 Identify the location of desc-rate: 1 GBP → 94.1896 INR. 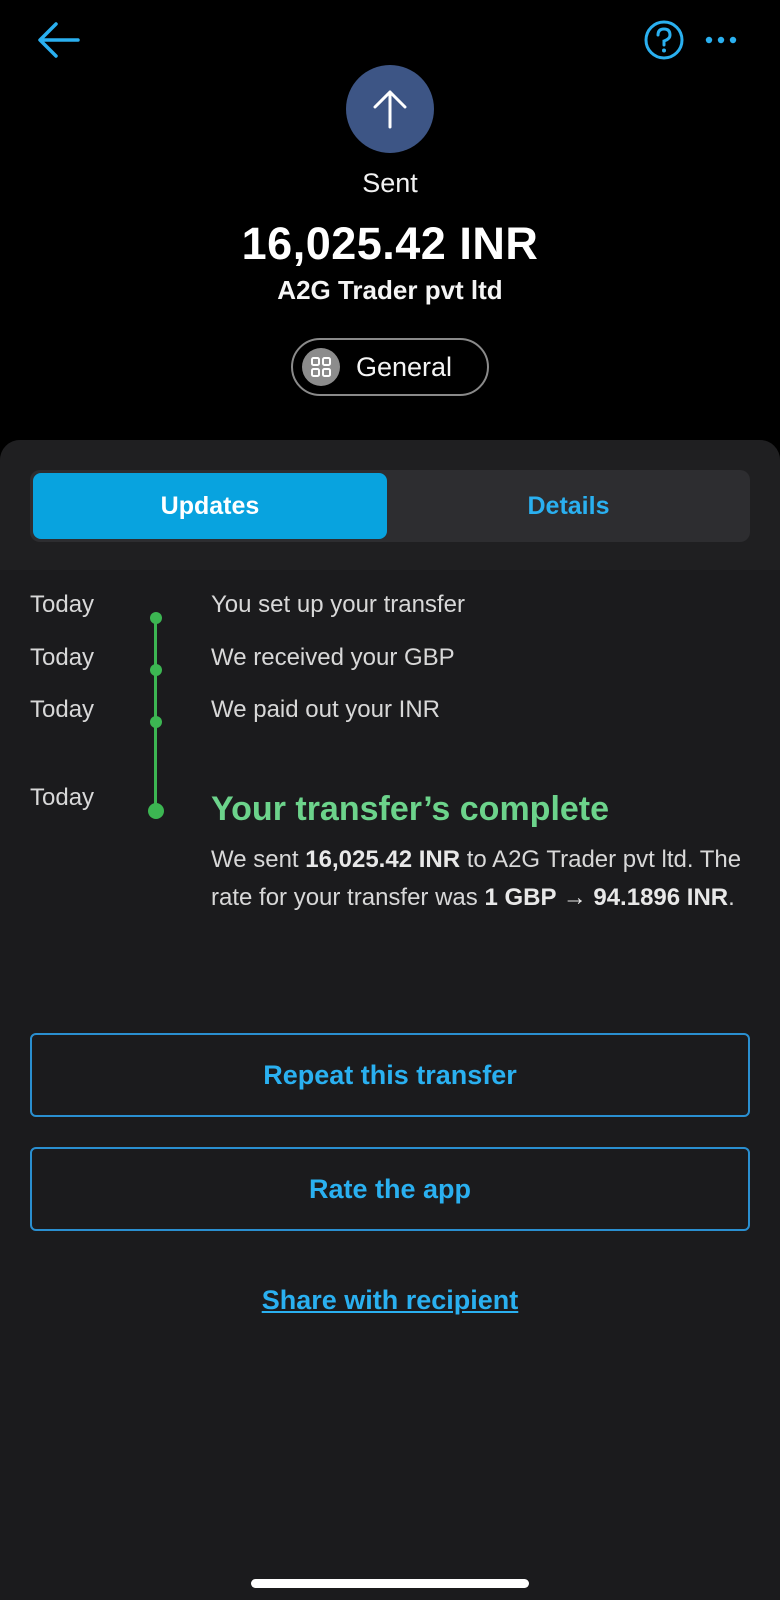
(606, 897).